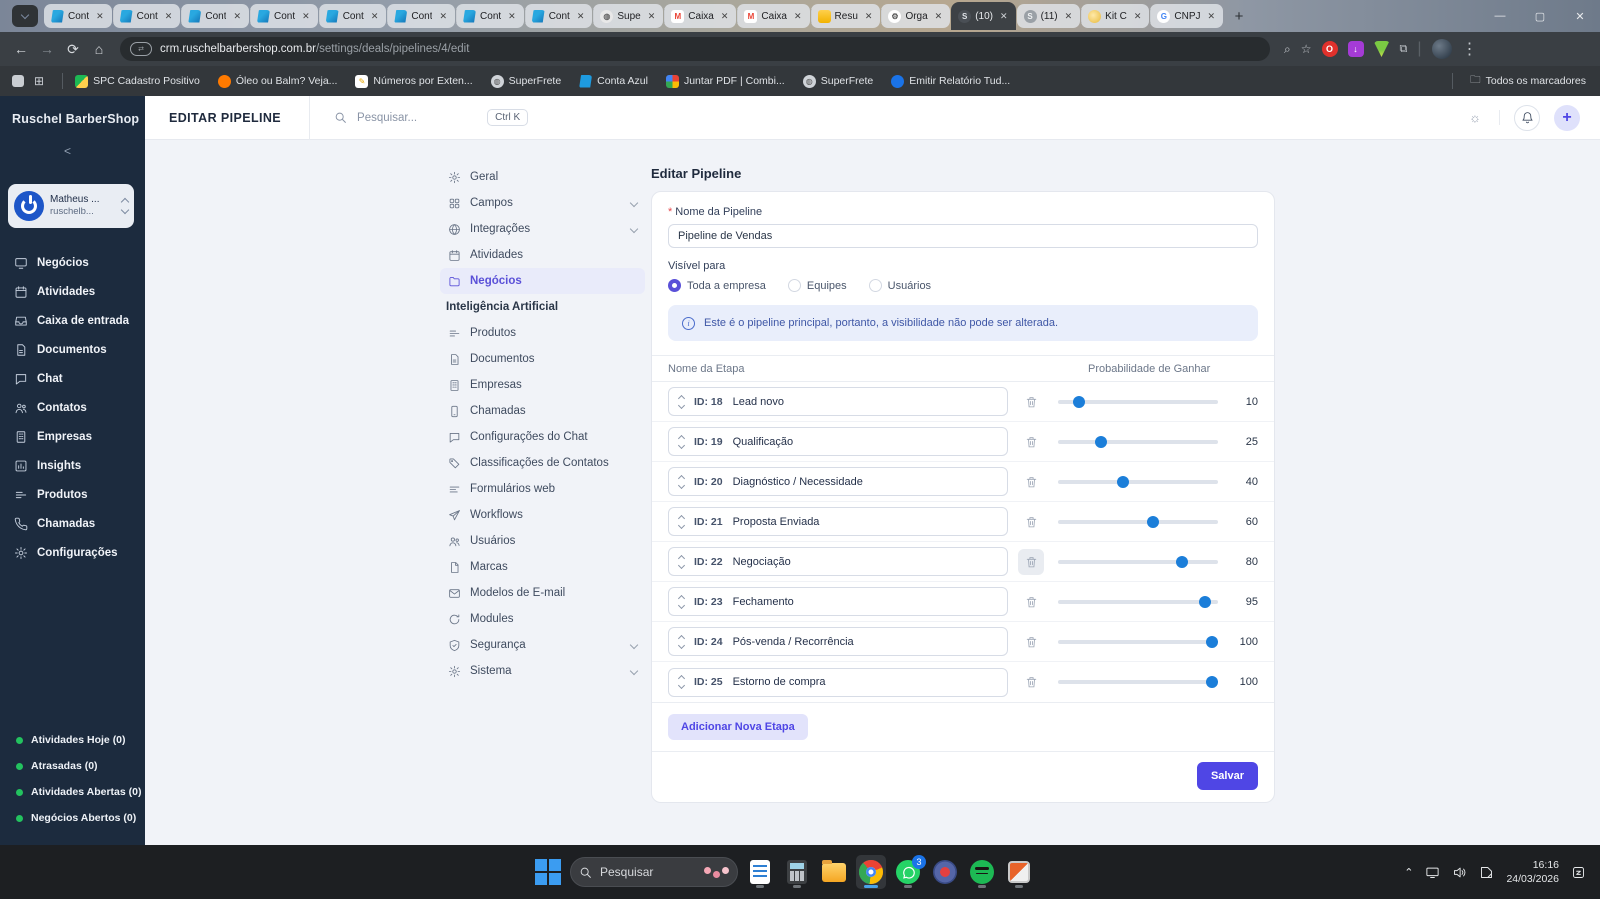 This screenshot has width=1600, height=899. Describe the element at coordinates (542, 671) in the screenshot. I see `settings-item-sistema: Sistema` at that location.